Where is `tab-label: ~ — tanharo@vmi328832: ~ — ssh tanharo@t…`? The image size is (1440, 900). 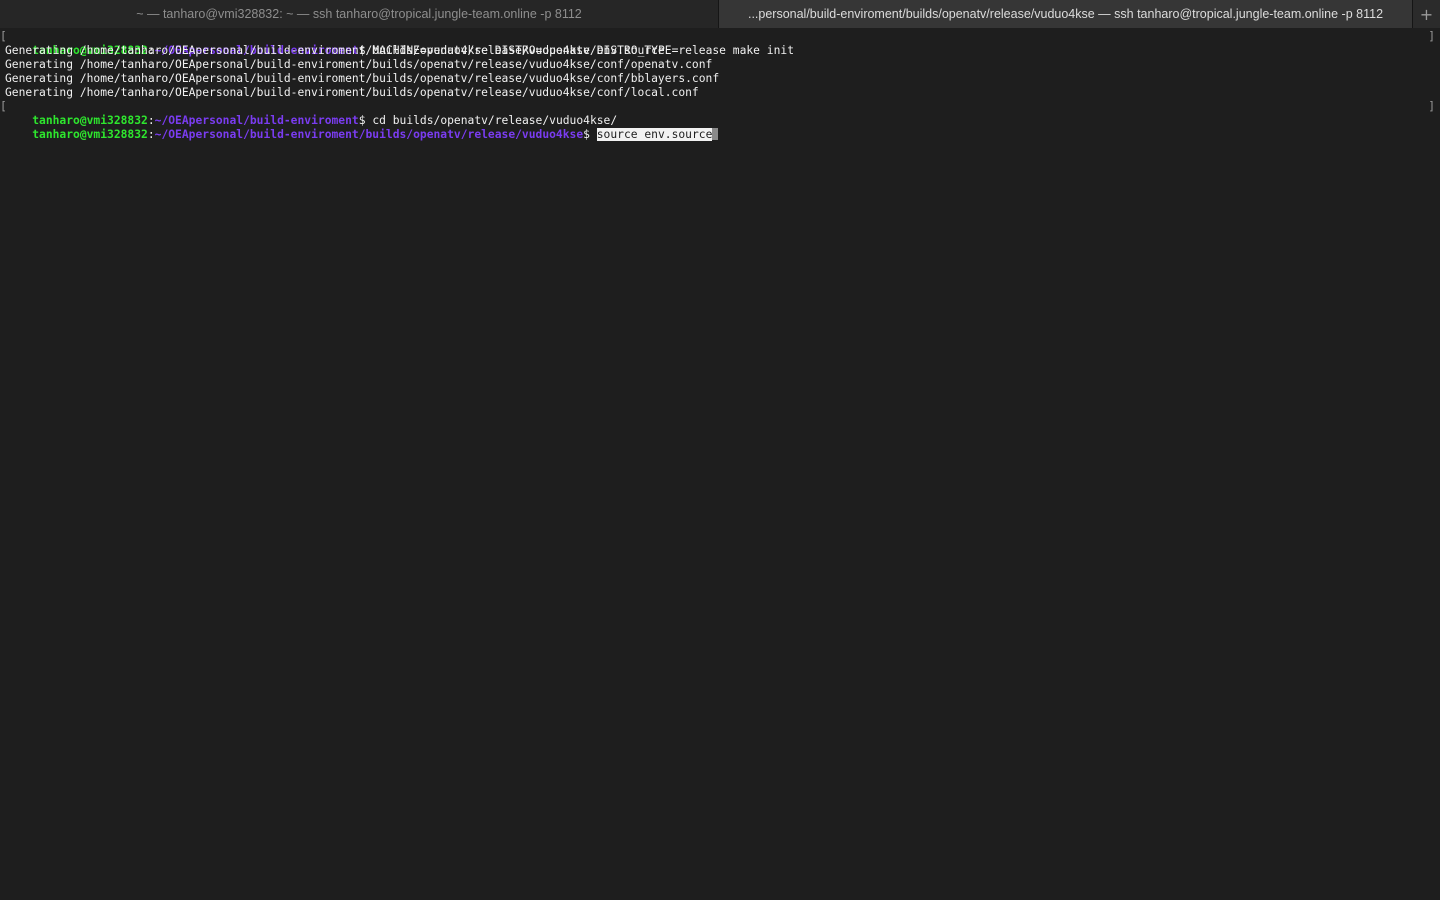
tab-label: ~ — tanharo@vmi328832: ~ — ssh tanharo@t… is located at coordinates (359, 14).